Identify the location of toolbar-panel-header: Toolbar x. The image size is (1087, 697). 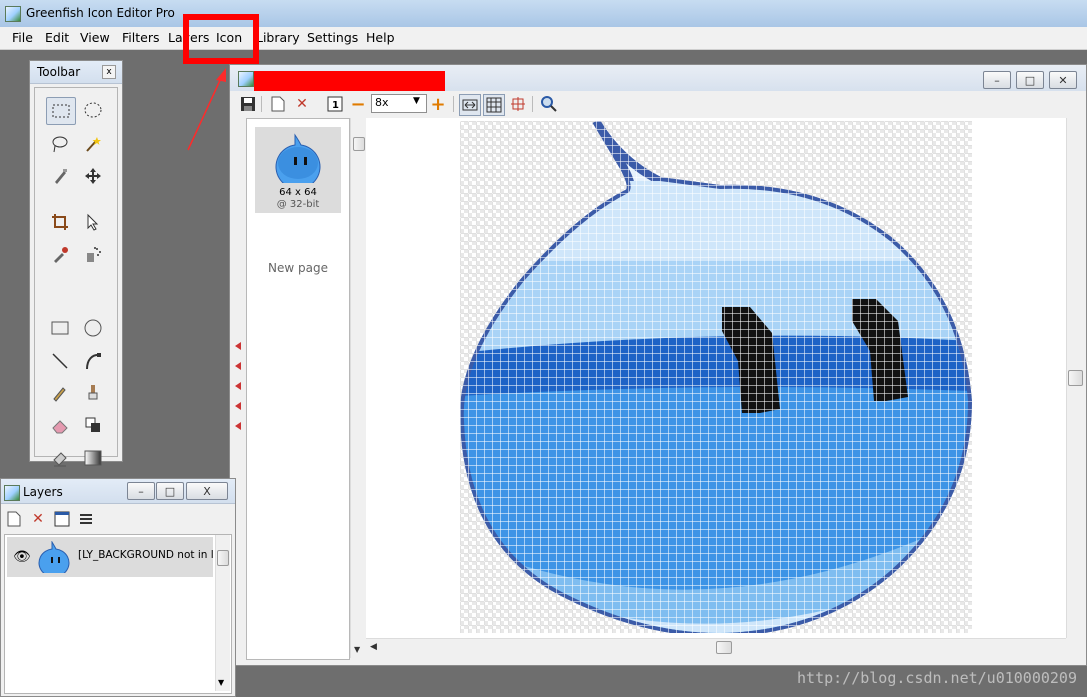
(76, 72).